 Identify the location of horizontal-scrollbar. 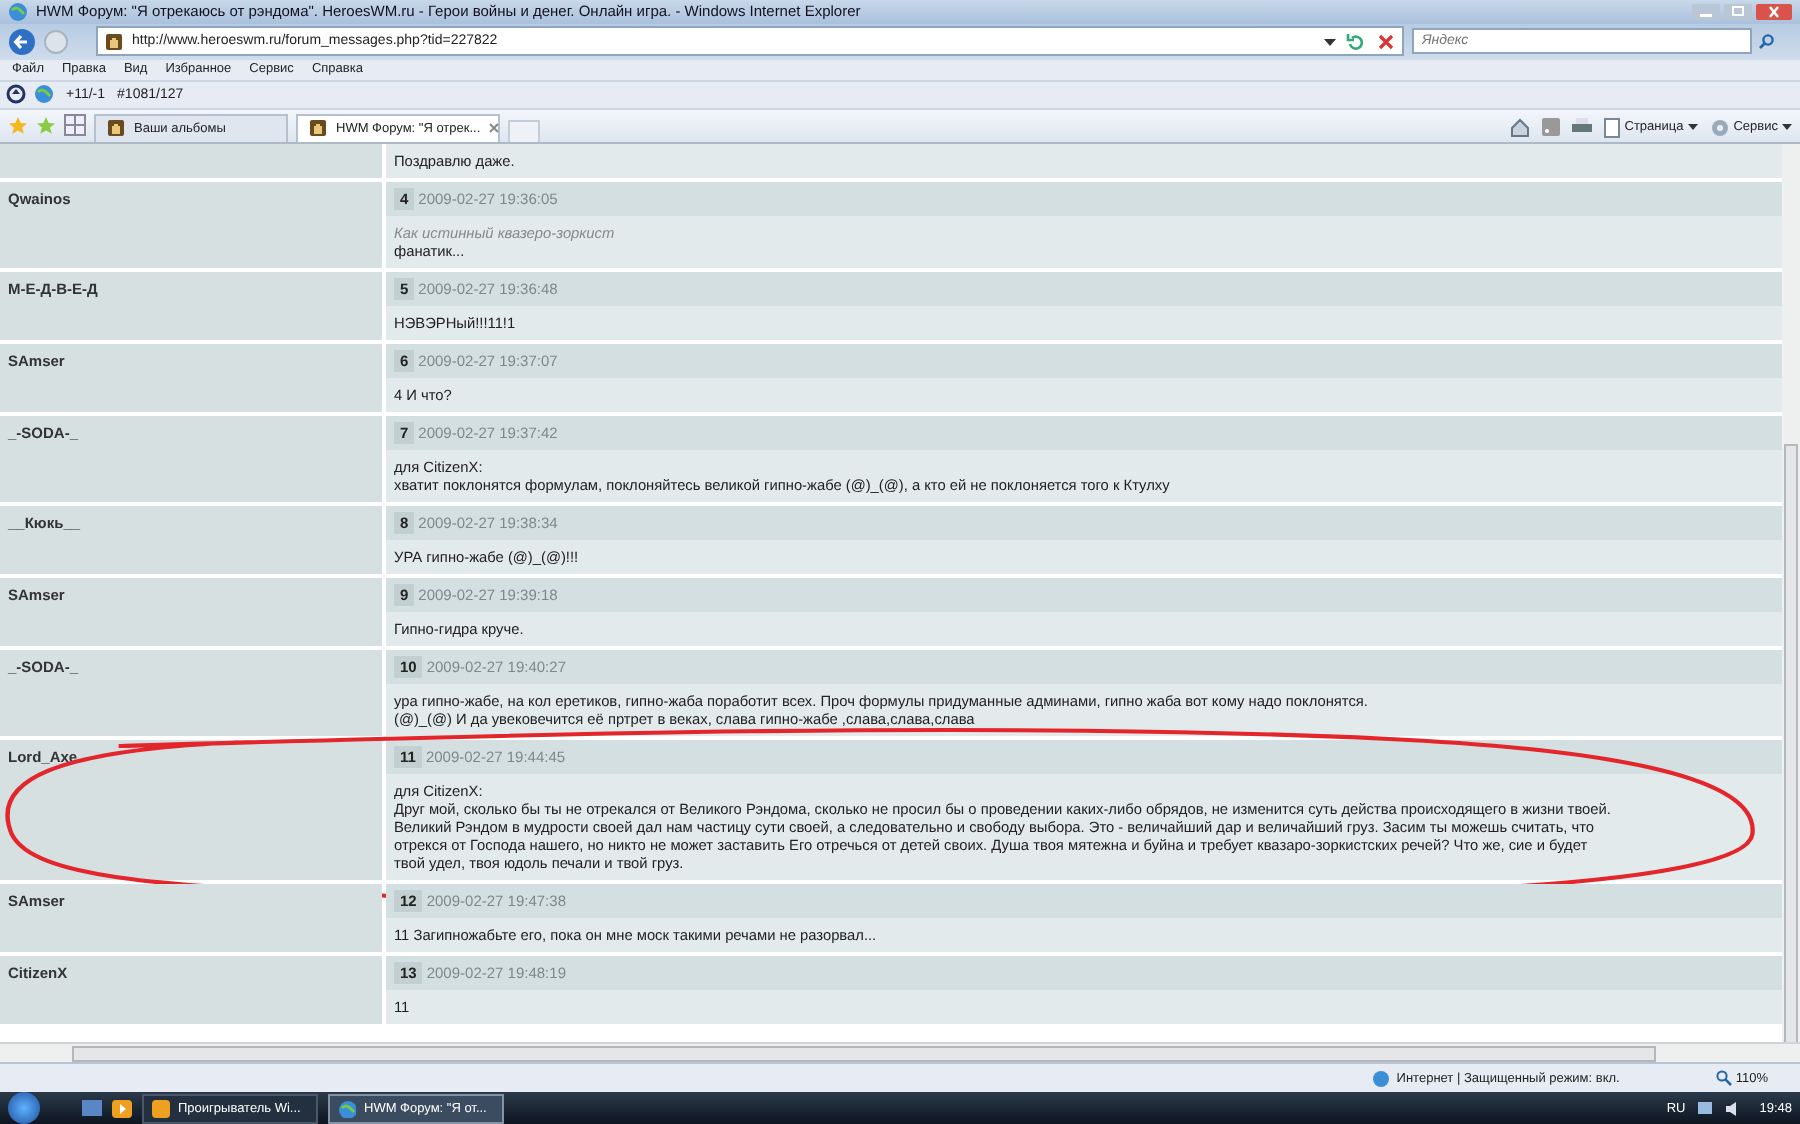
(900, 1052).